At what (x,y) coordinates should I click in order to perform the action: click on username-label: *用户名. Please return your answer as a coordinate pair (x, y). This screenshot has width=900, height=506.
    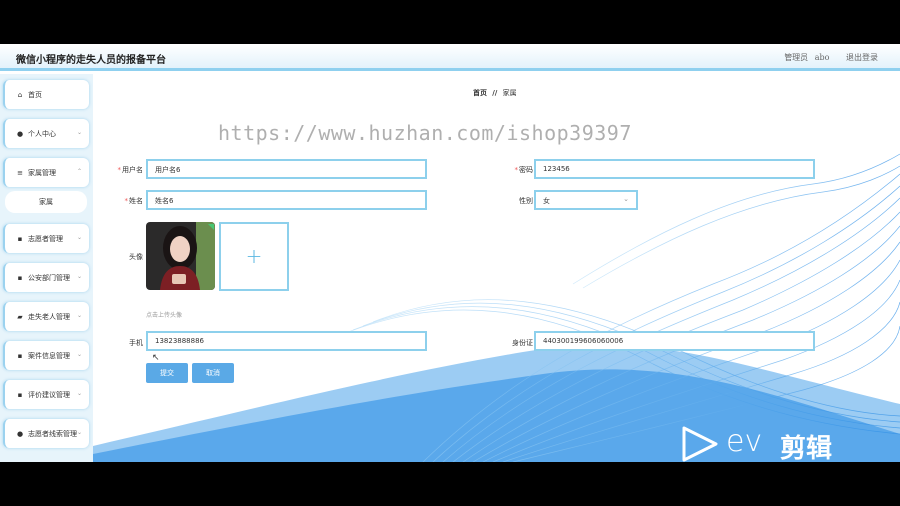
    Looking at the image, I should click on (130, 170).